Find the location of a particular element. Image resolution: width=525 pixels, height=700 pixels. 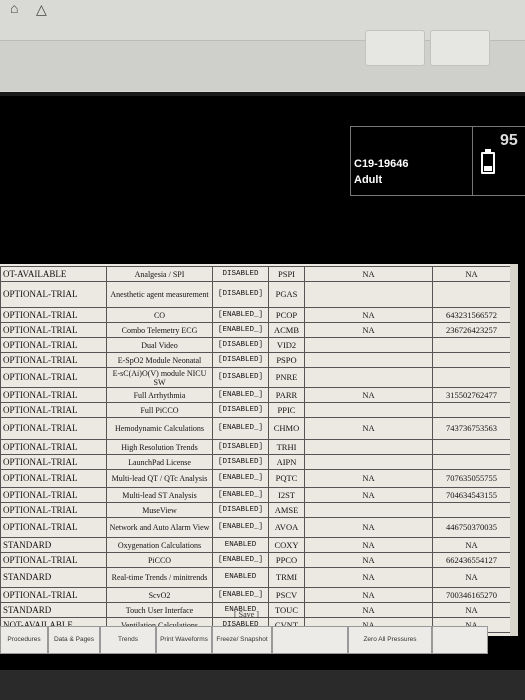

feature-cell: Analgesia / SPI is located at coordinates (159, 274).